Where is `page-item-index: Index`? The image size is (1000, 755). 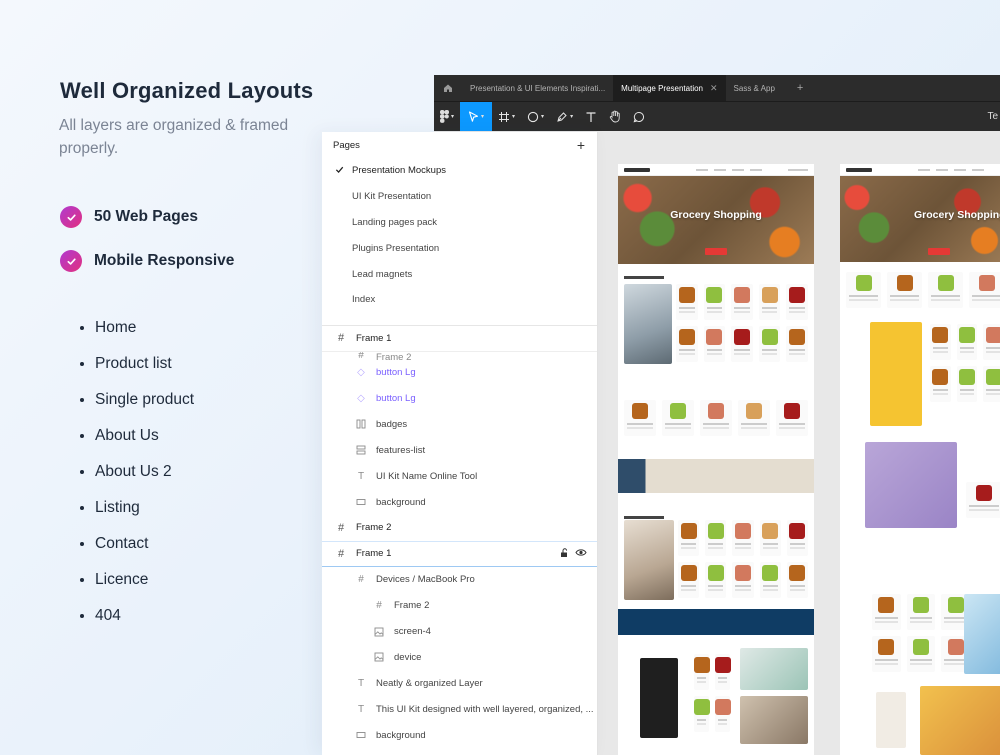
page-item-index: Index is located at coordinates (459, 300).